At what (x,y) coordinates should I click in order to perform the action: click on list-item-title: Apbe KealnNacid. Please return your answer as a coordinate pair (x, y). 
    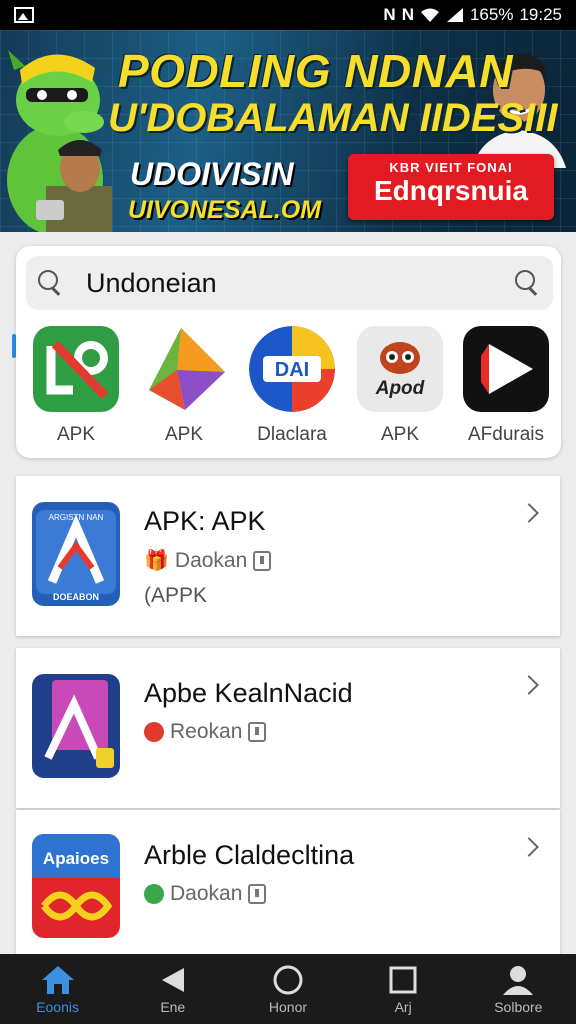
    Looking at the image, I should click on (248, 693).